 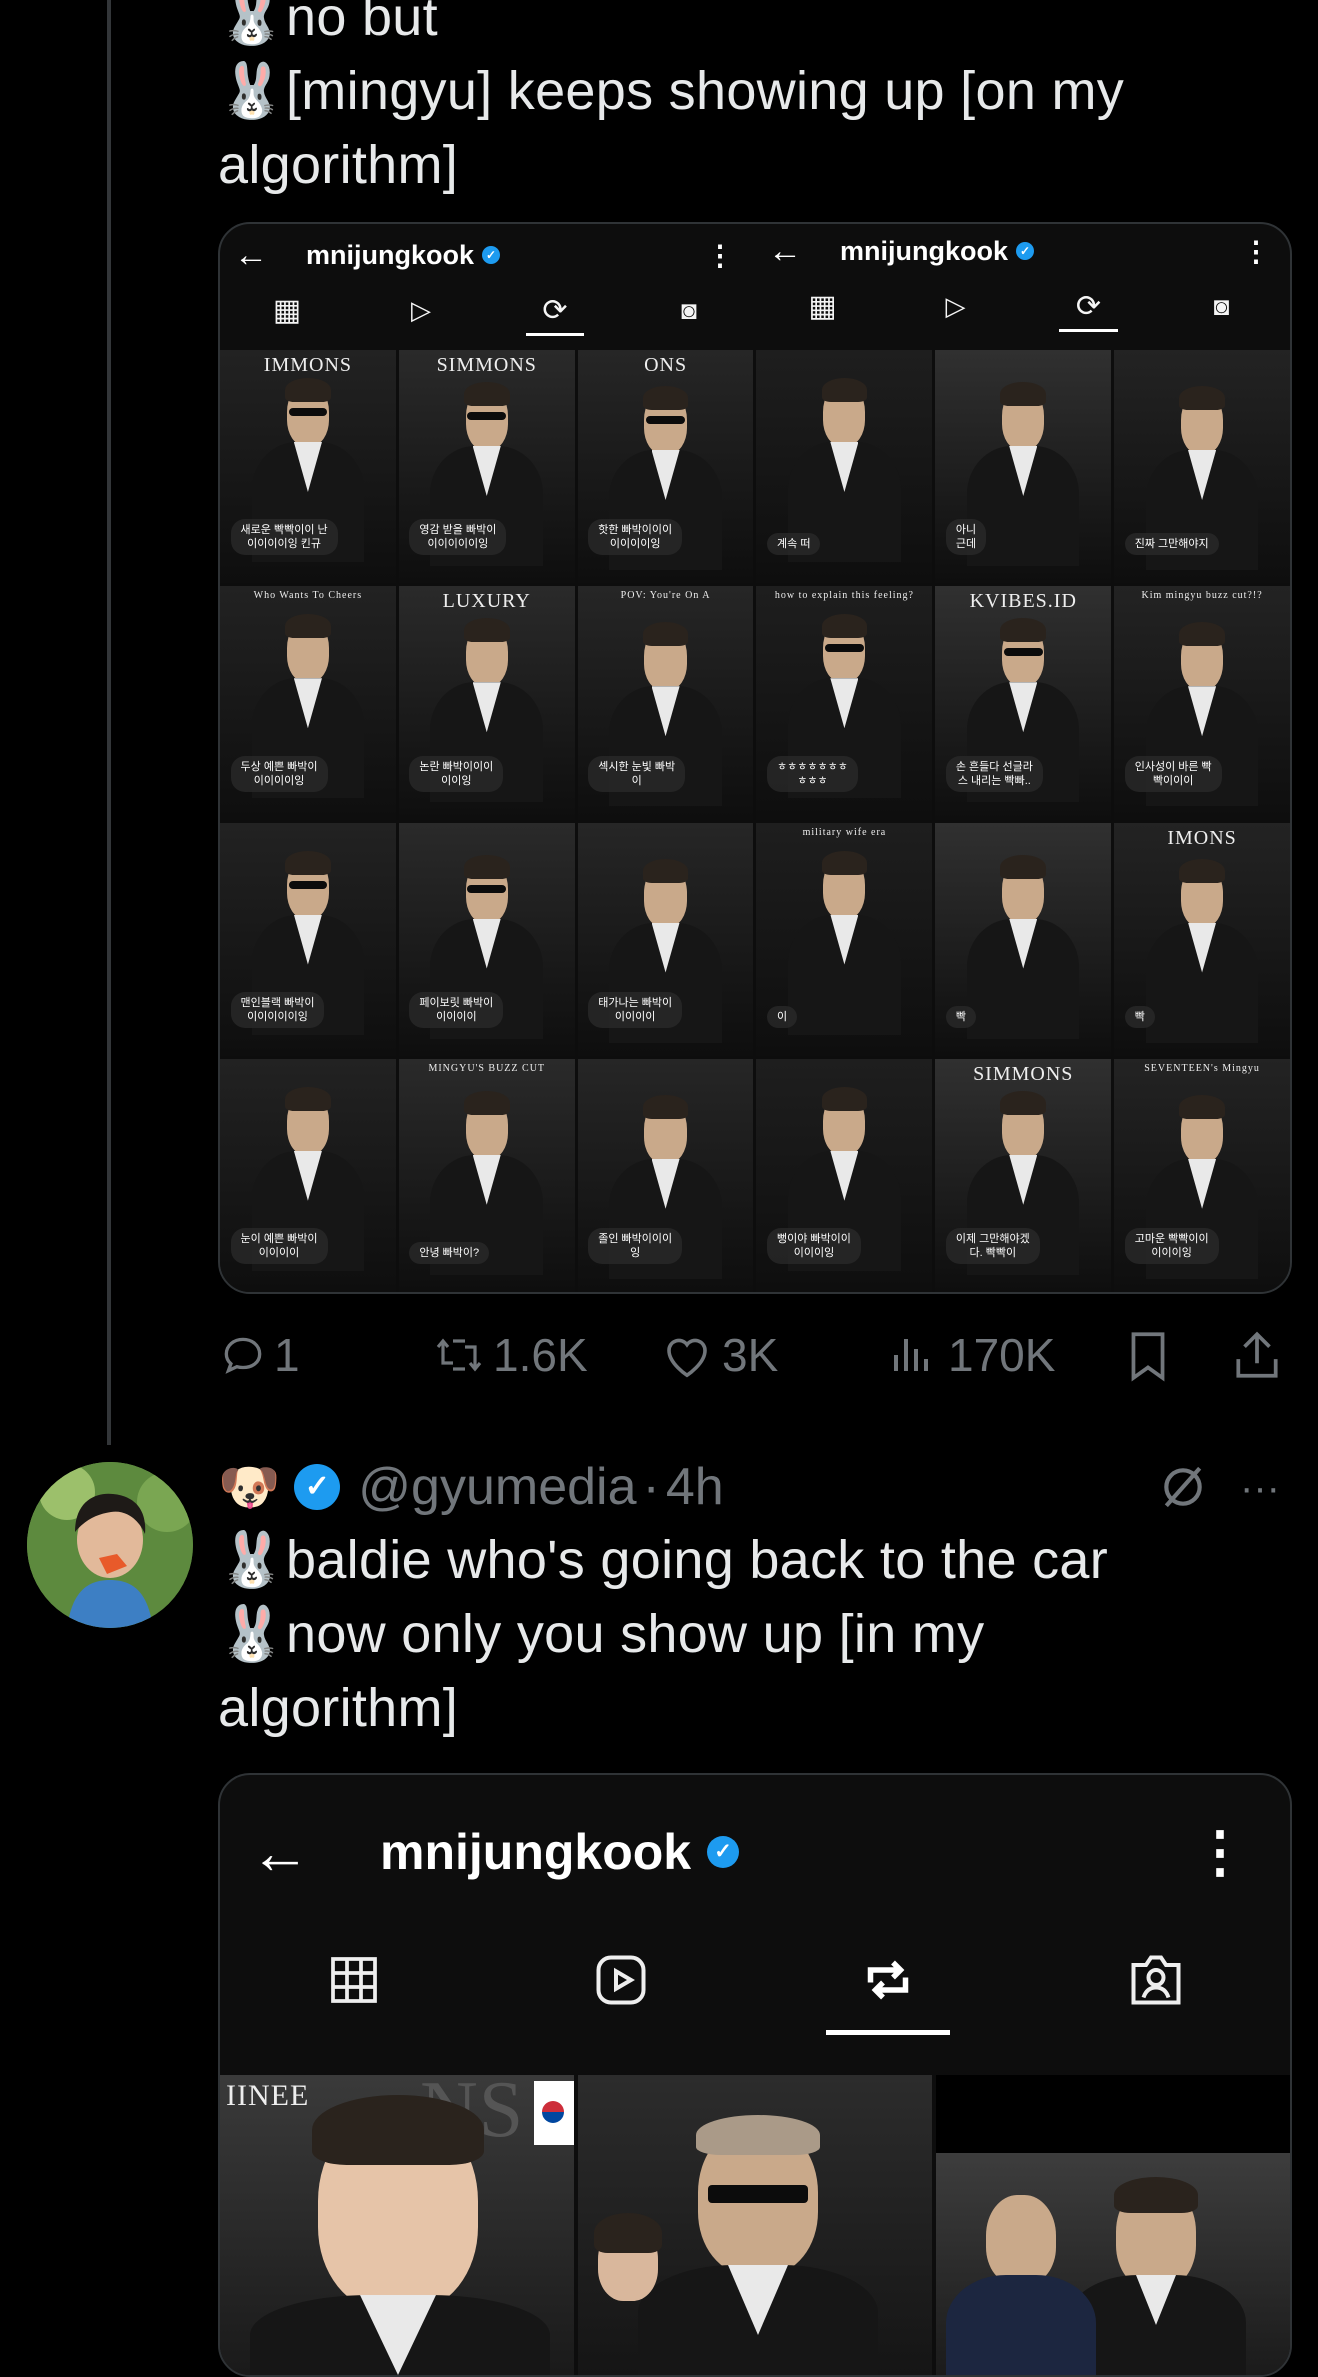 I want to click on more-options-icon: ···, so click(x=1260, y=1488).